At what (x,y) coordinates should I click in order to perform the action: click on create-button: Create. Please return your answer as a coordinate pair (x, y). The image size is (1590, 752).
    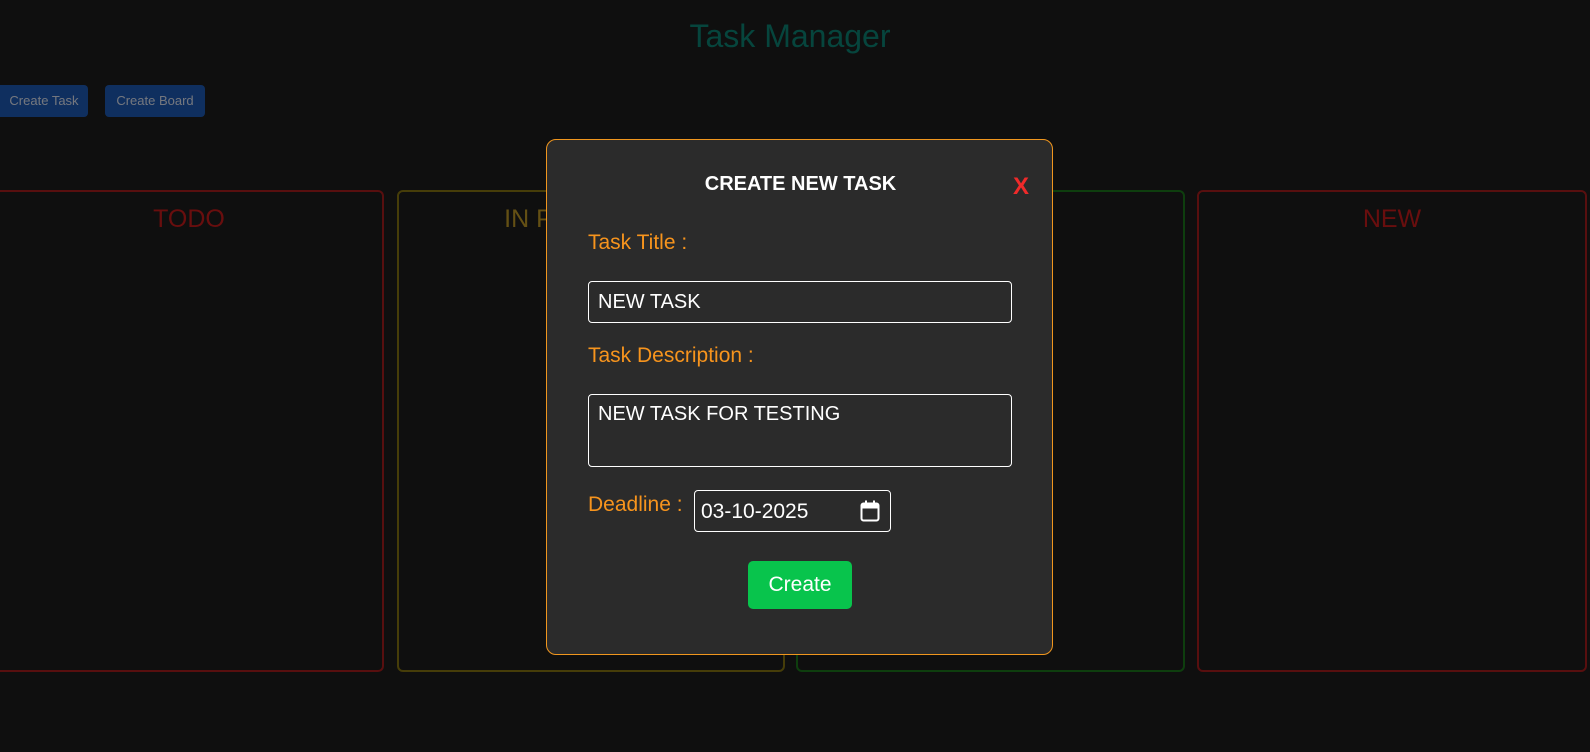
    Looking at the image, I should click on (800, 585).